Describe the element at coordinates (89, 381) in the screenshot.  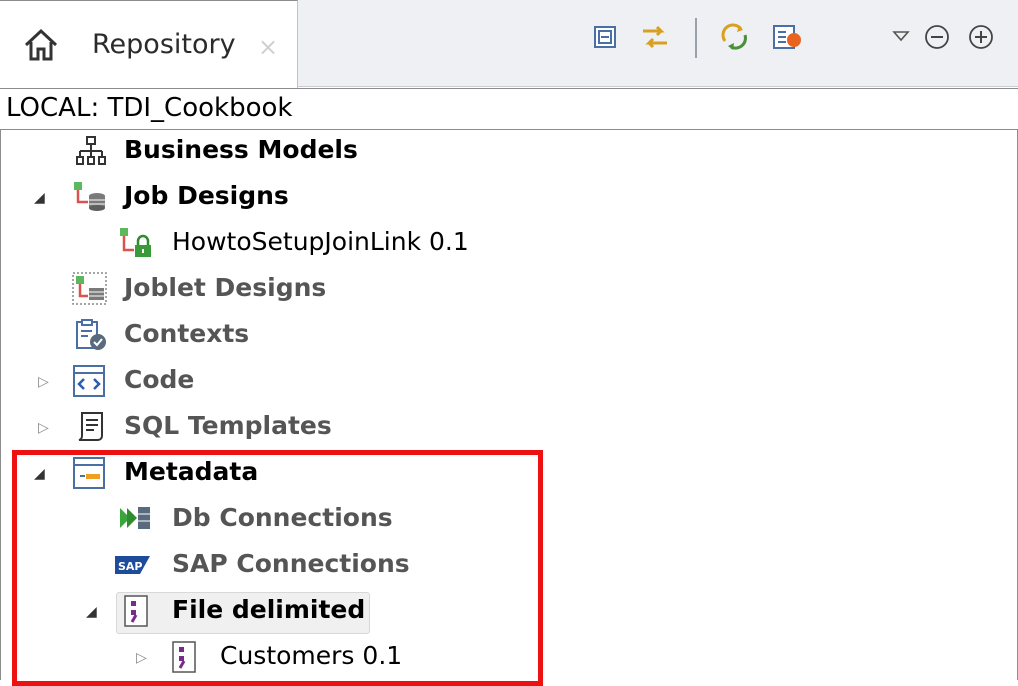
I see `code-icon` at that location.